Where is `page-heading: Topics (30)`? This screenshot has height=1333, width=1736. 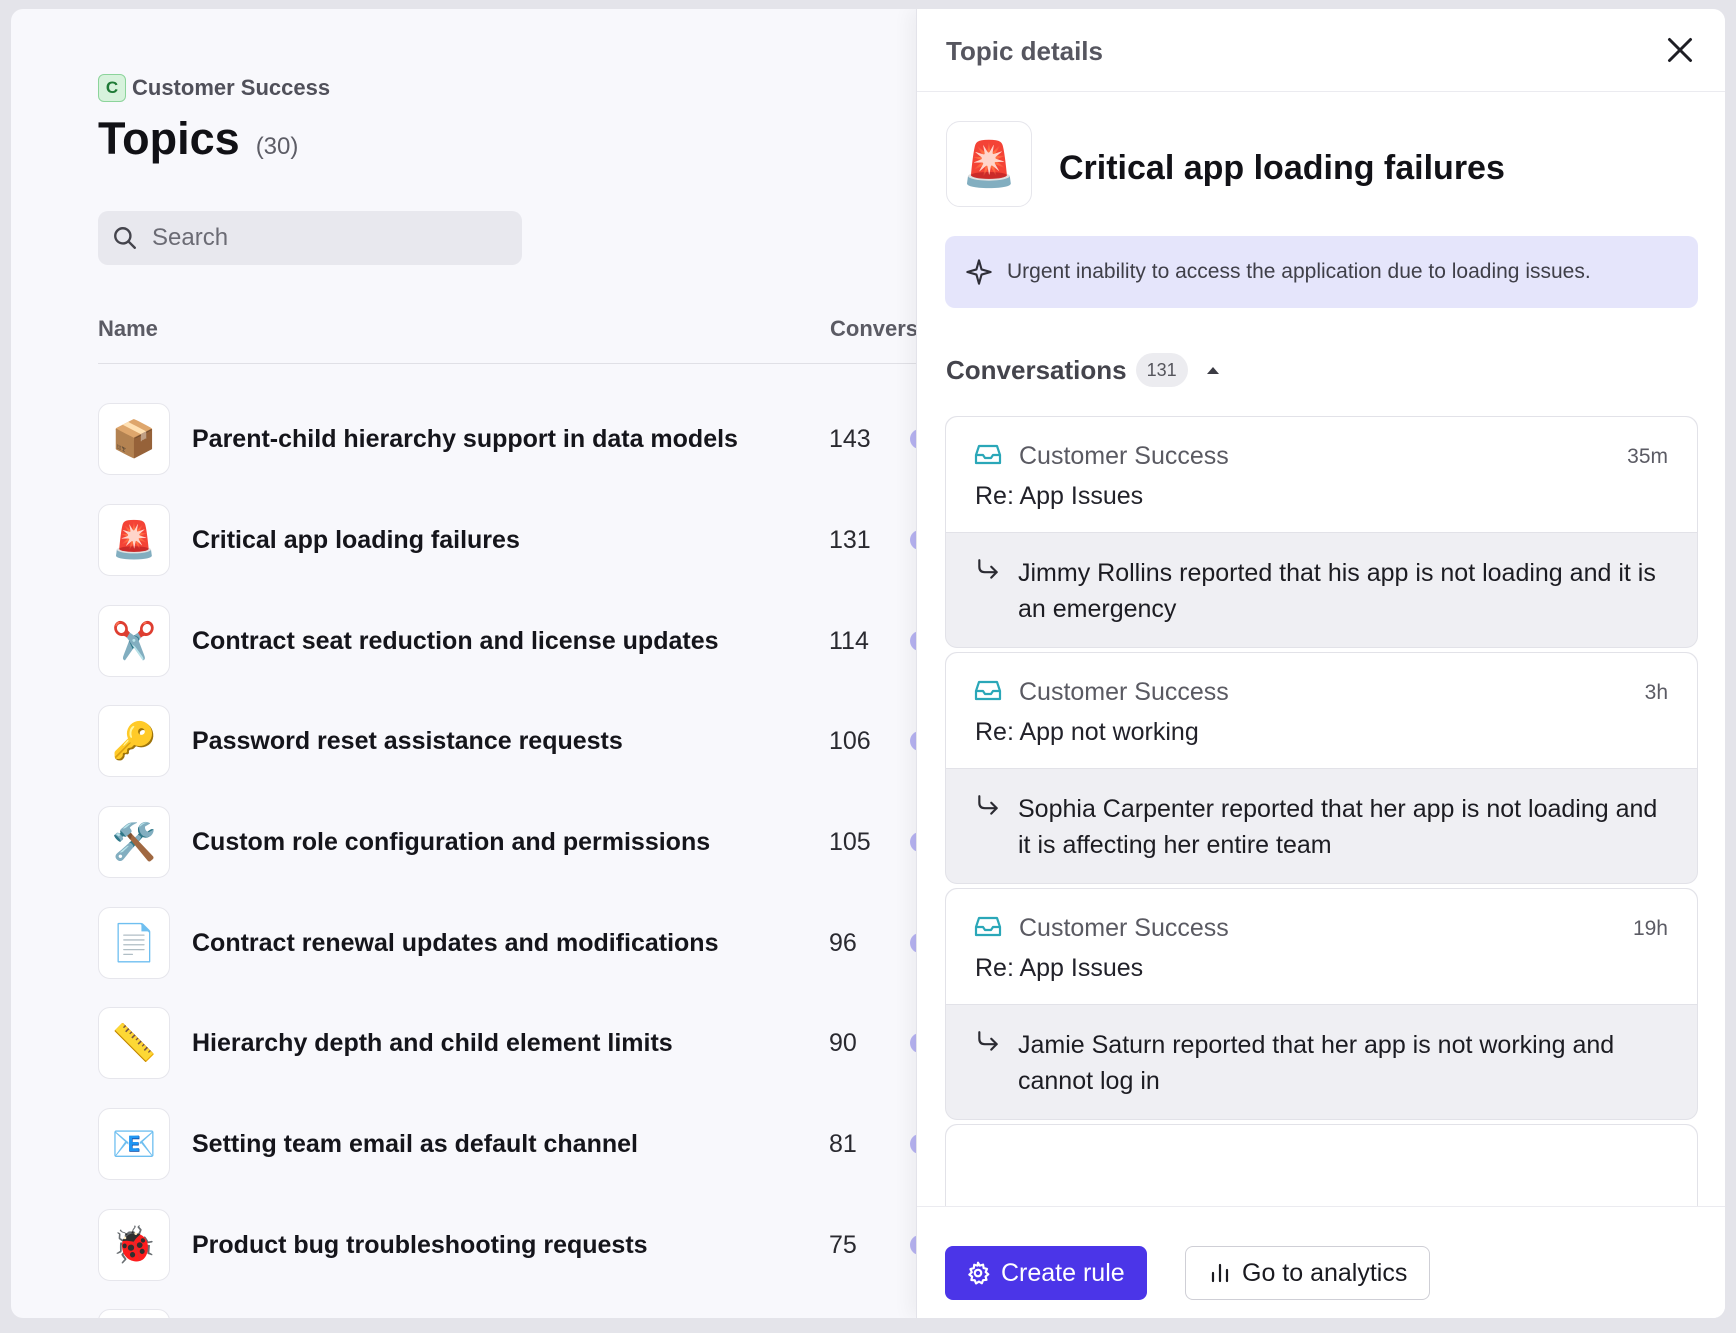
page-heading: Topics (30) is located at coordinates (198, 139).